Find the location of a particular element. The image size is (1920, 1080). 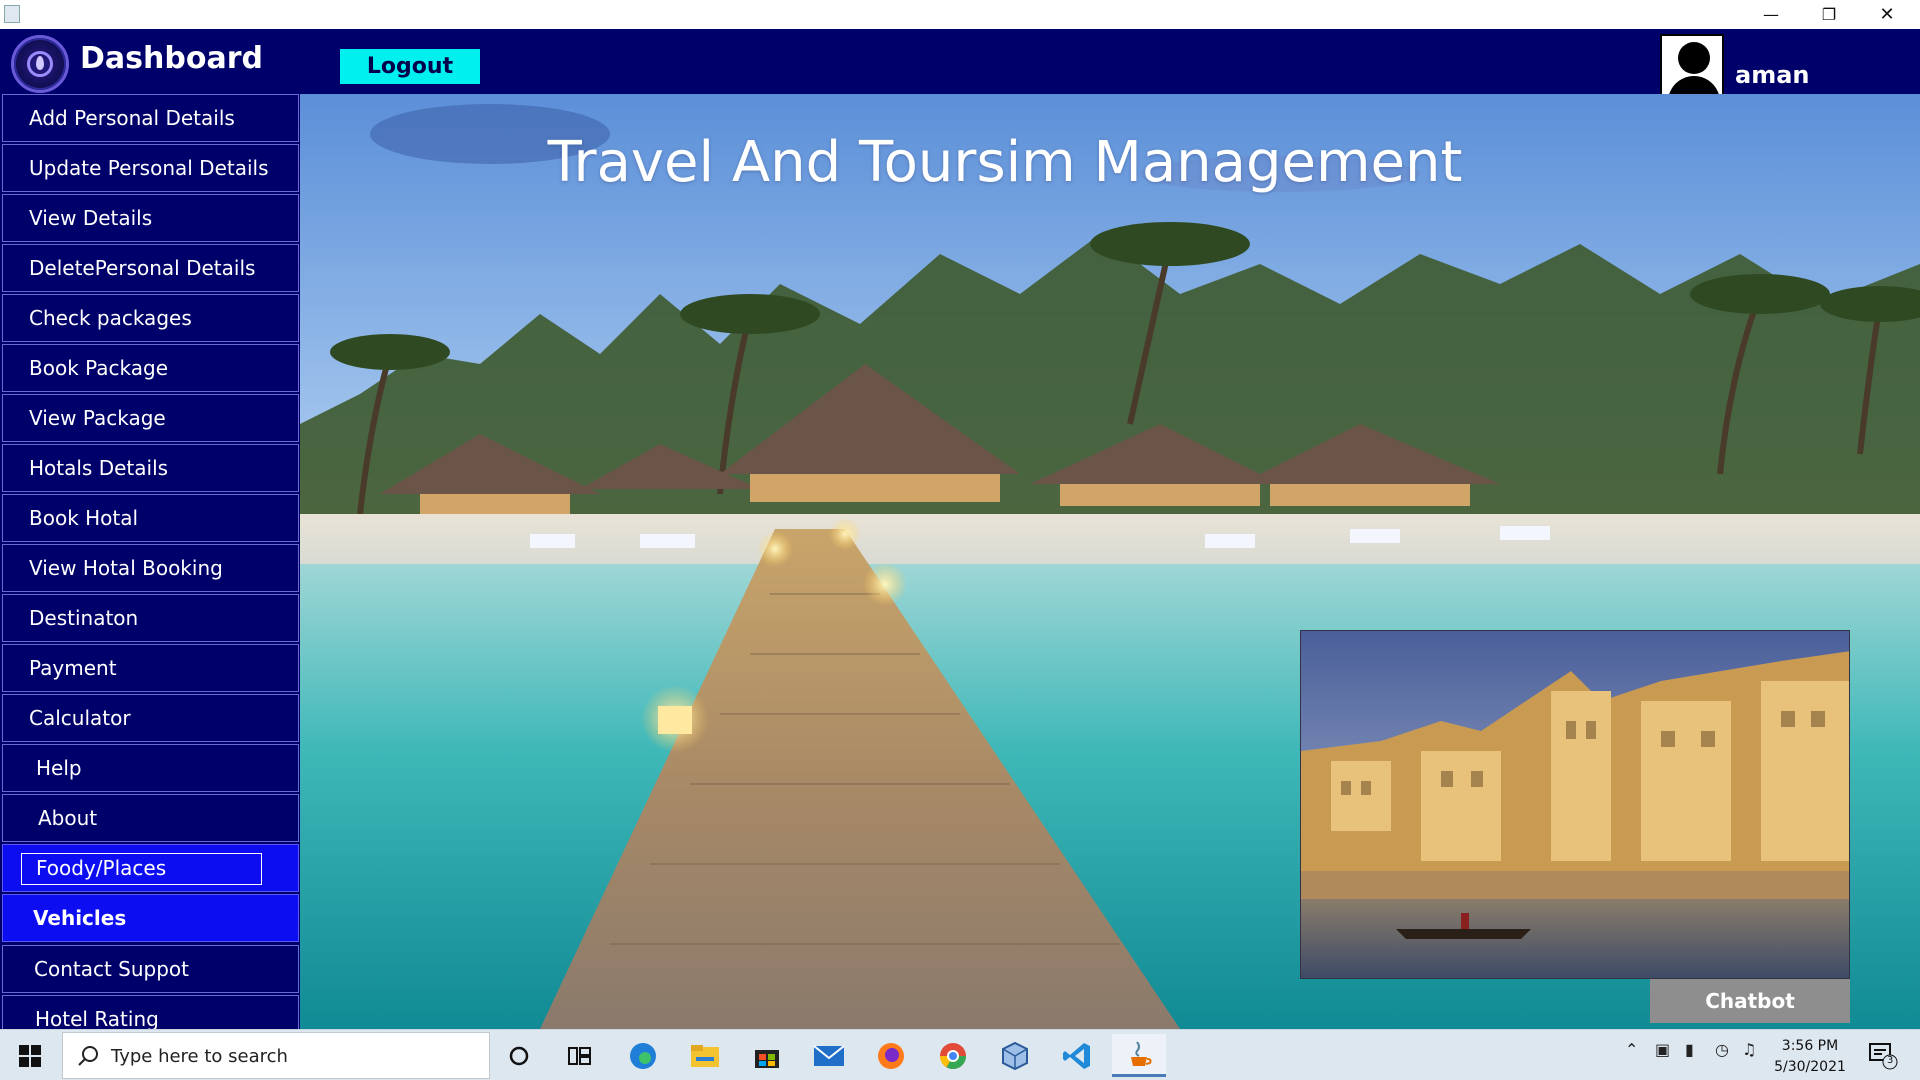

sidebar-item-about: About is located at coordinates (150, 818).